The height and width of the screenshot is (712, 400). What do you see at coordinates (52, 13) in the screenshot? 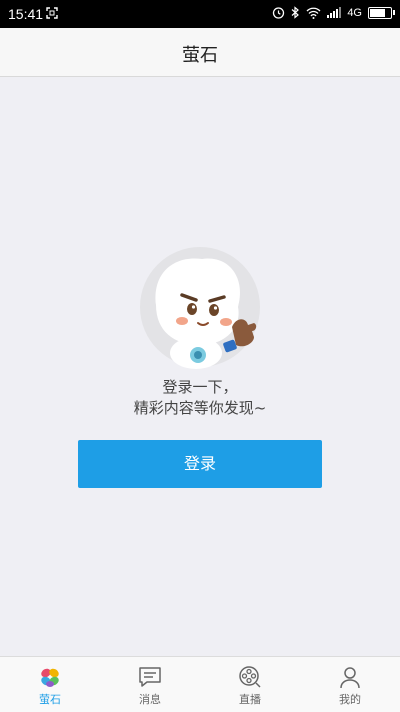
I see `screenshot-icon` at bounding box center [52, 13].